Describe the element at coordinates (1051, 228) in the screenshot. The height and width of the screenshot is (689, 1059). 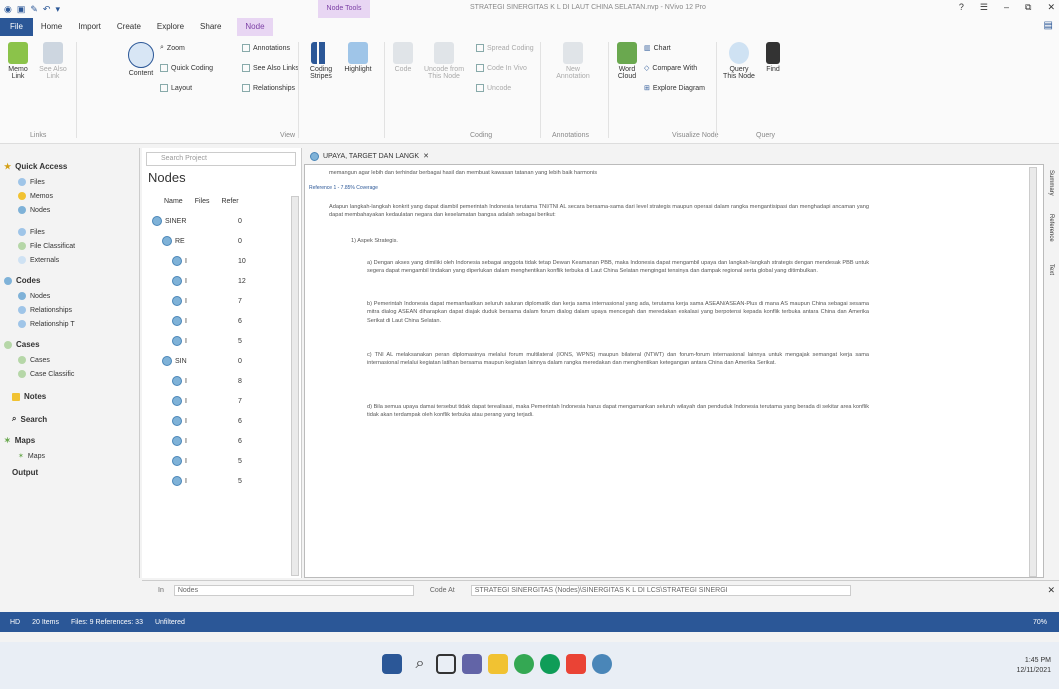
I see `side-tab-reference: Reference` at that location.